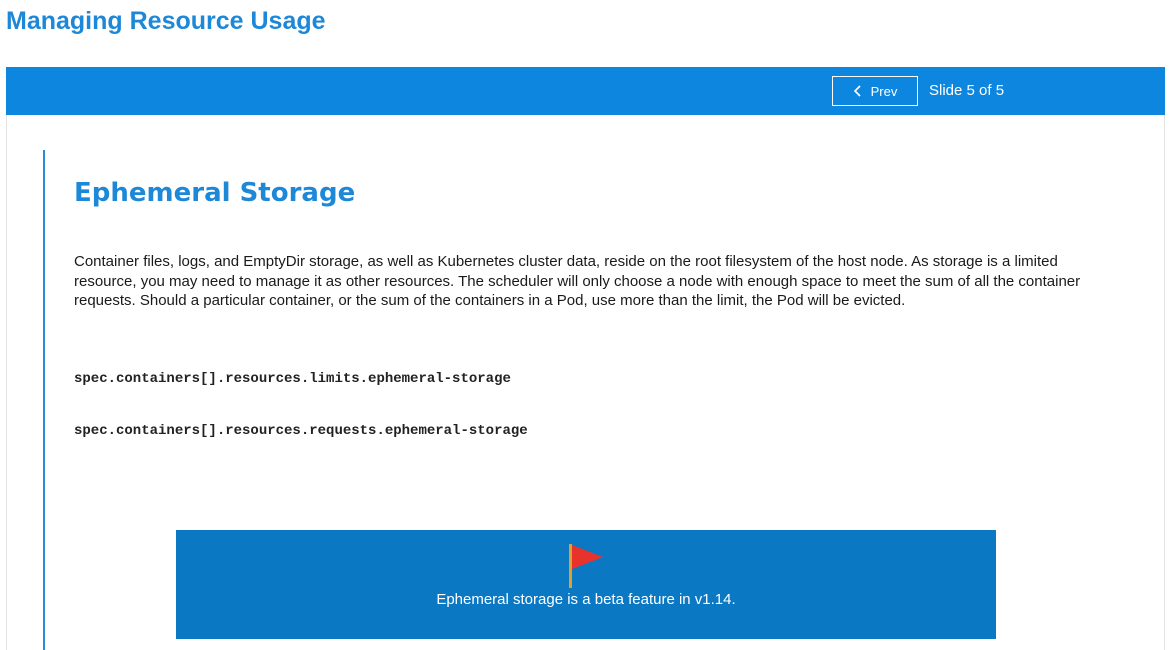 Image resolution: width=1171 pixels, height=650 pixels. What do you see at coordinates (586, 566) in the screenshot?
I see `flag-icon` at bounding box center [586, 566].